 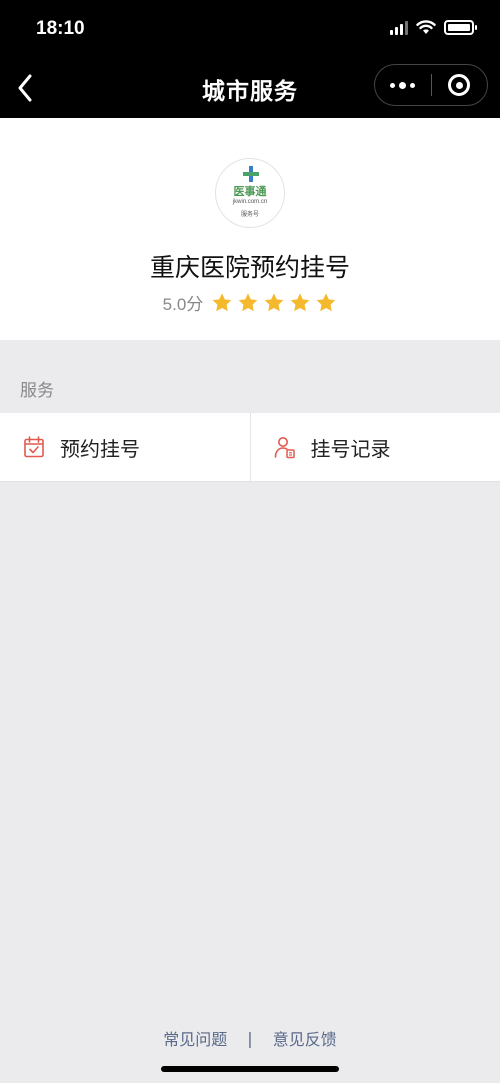 What do you see at coordinates (249, 267) in the screenshot?
I see `service-name: 重庆医院预约挂号` at bounding box center [249, 267].